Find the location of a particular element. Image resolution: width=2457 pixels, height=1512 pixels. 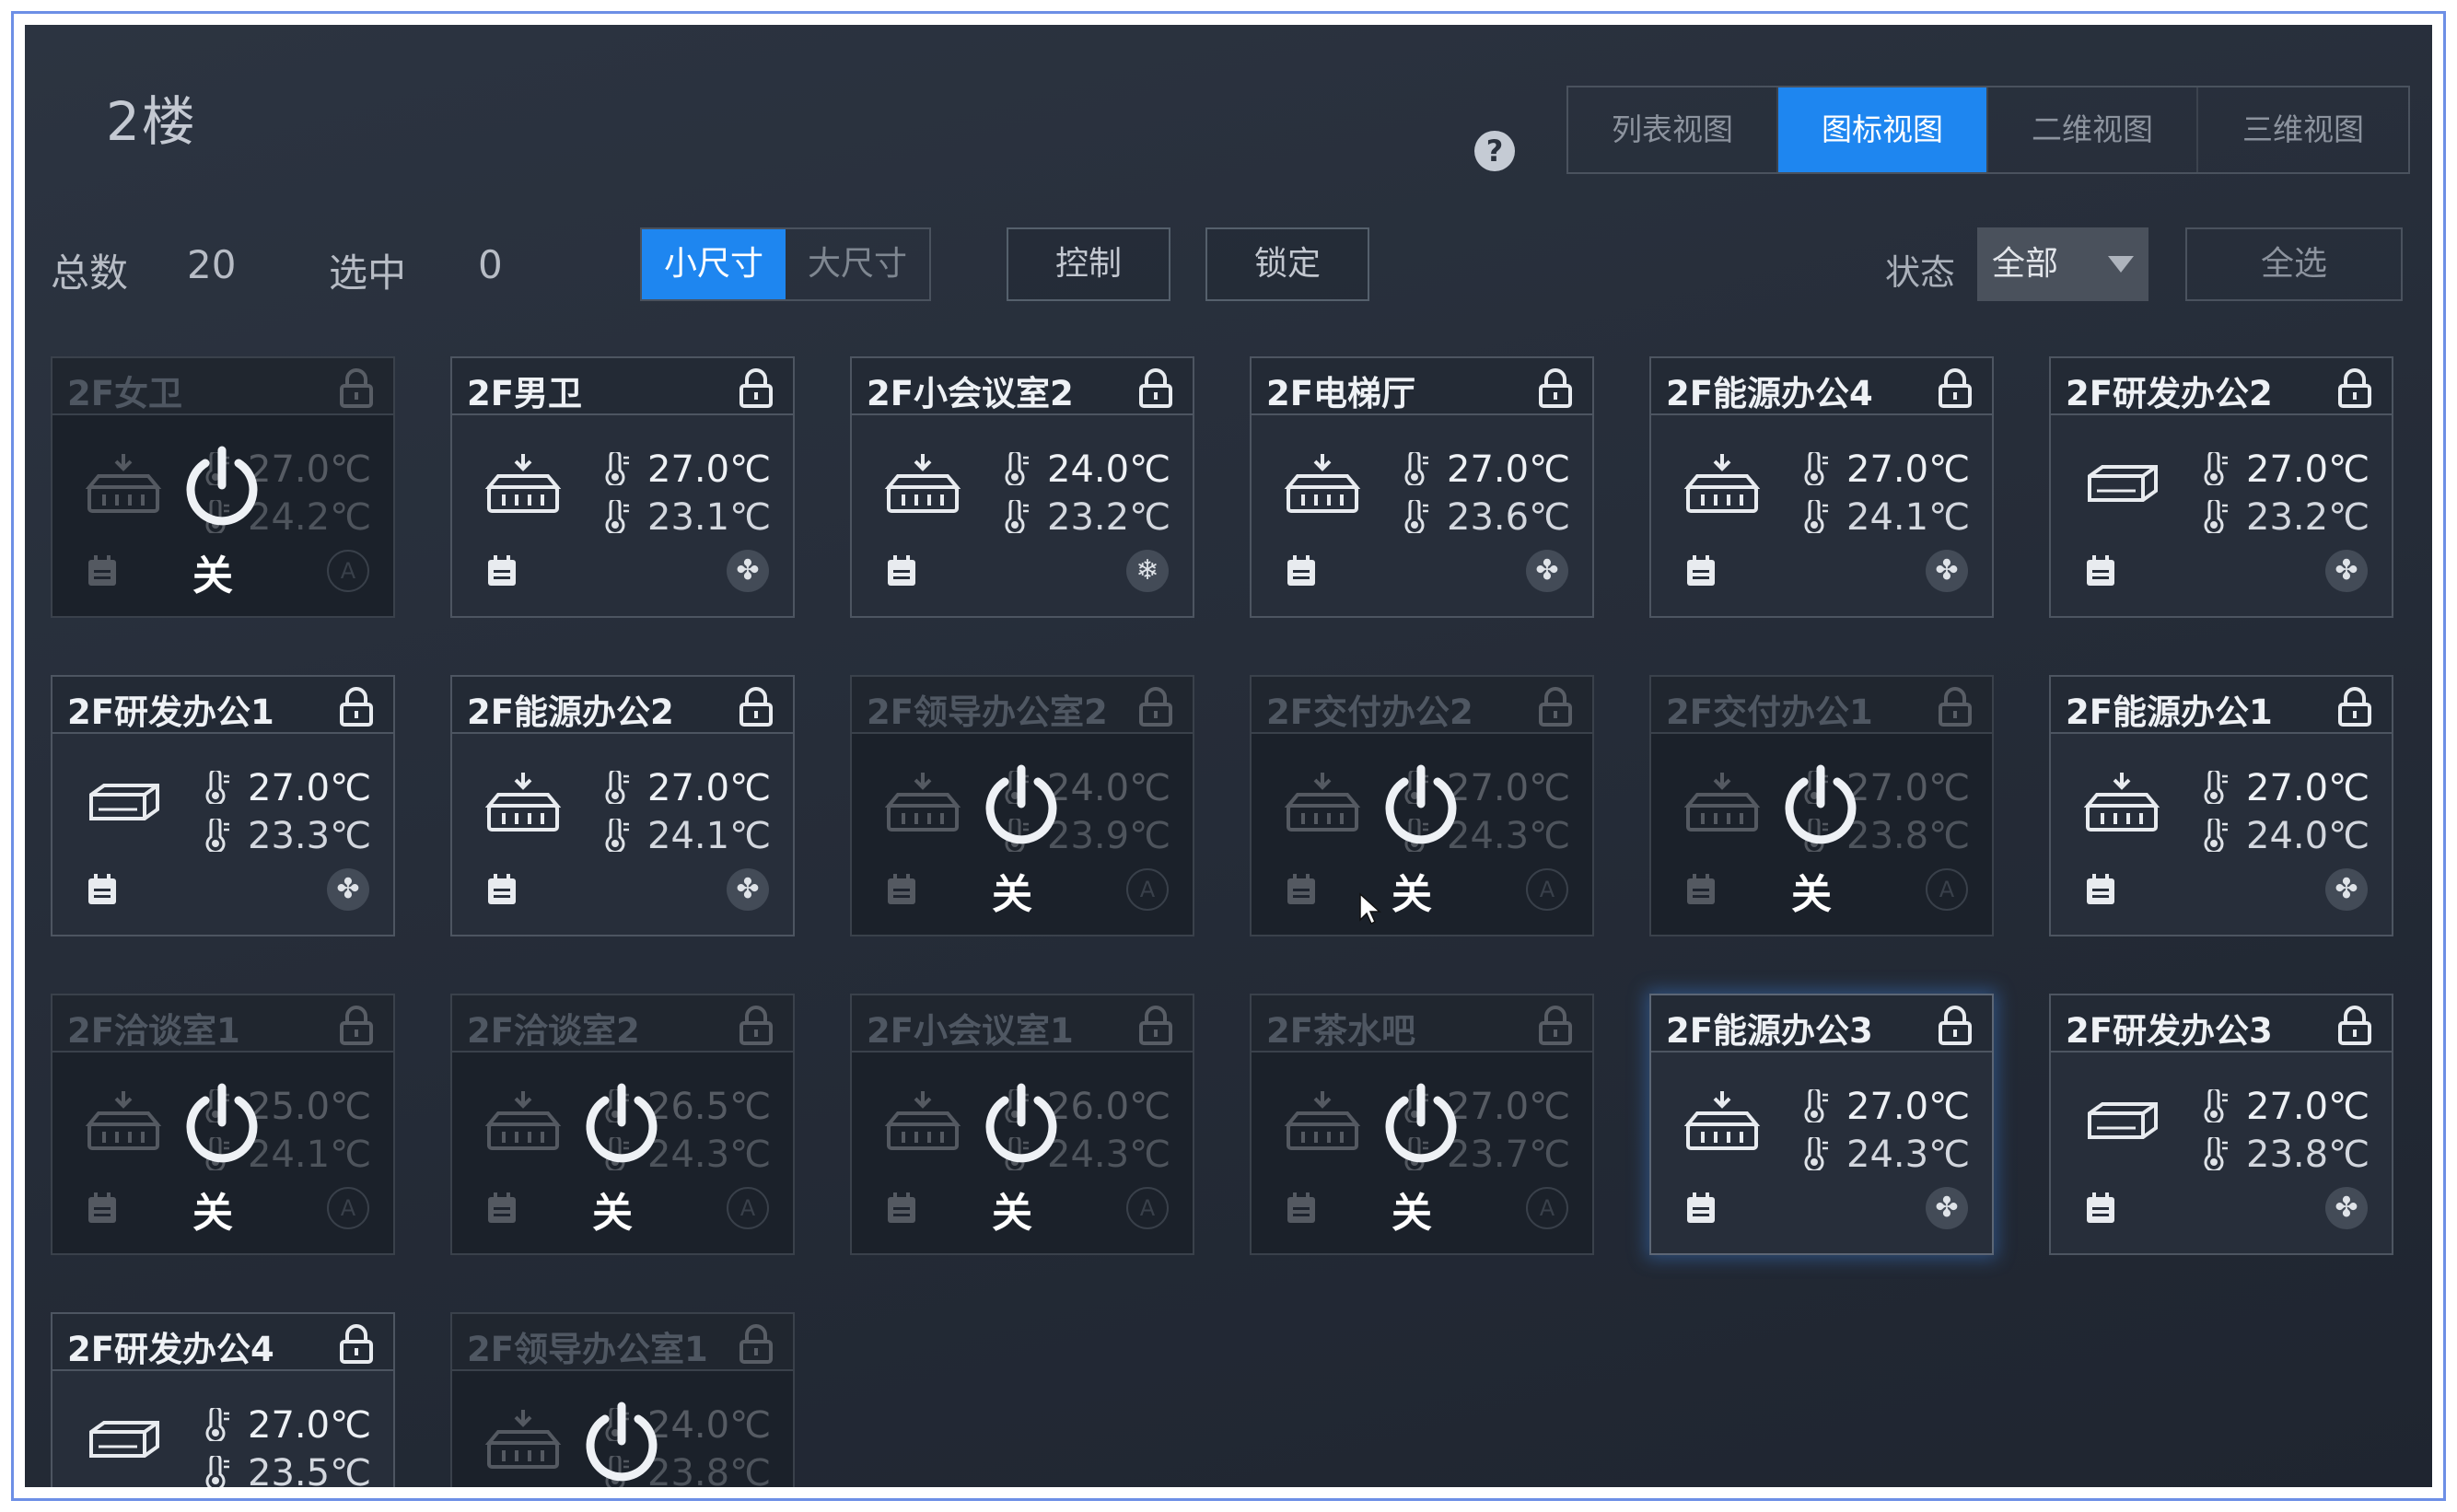

device-card: 2F领导办公室2 24.0℃ 23.9℃ A 关 is located at coordinates (1022, 805).